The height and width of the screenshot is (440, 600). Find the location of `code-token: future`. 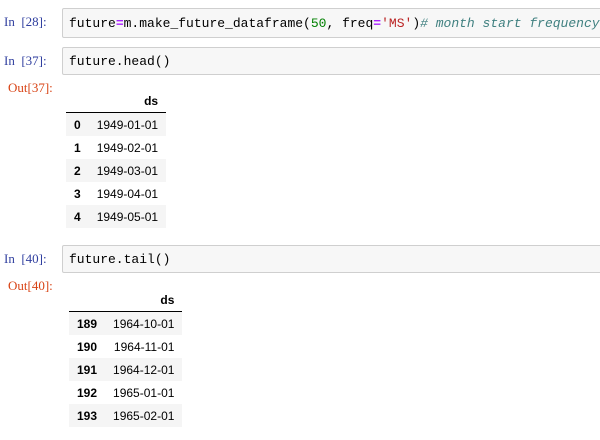

code-token: future is located at coordinates (92, 23).